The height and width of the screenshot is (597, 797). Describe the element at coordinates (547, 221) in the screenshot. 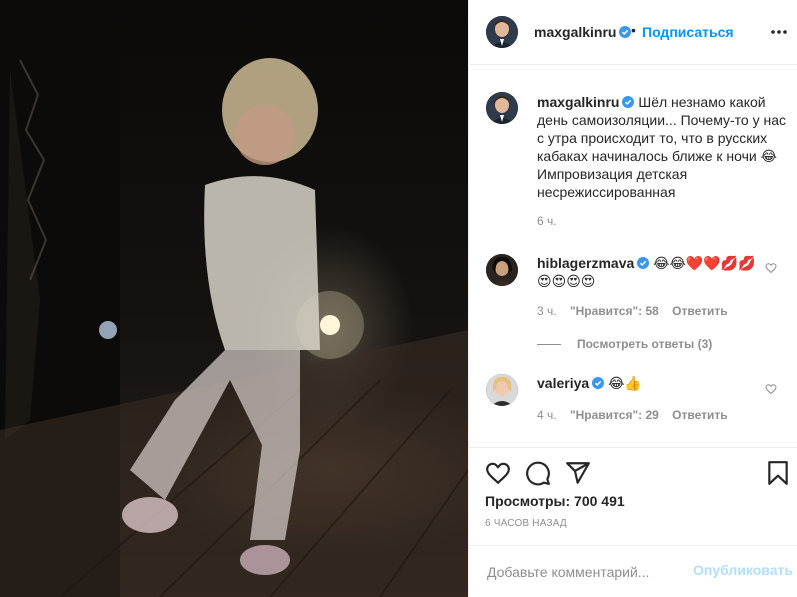

I see `caption-time: 6 ч.` at that location.